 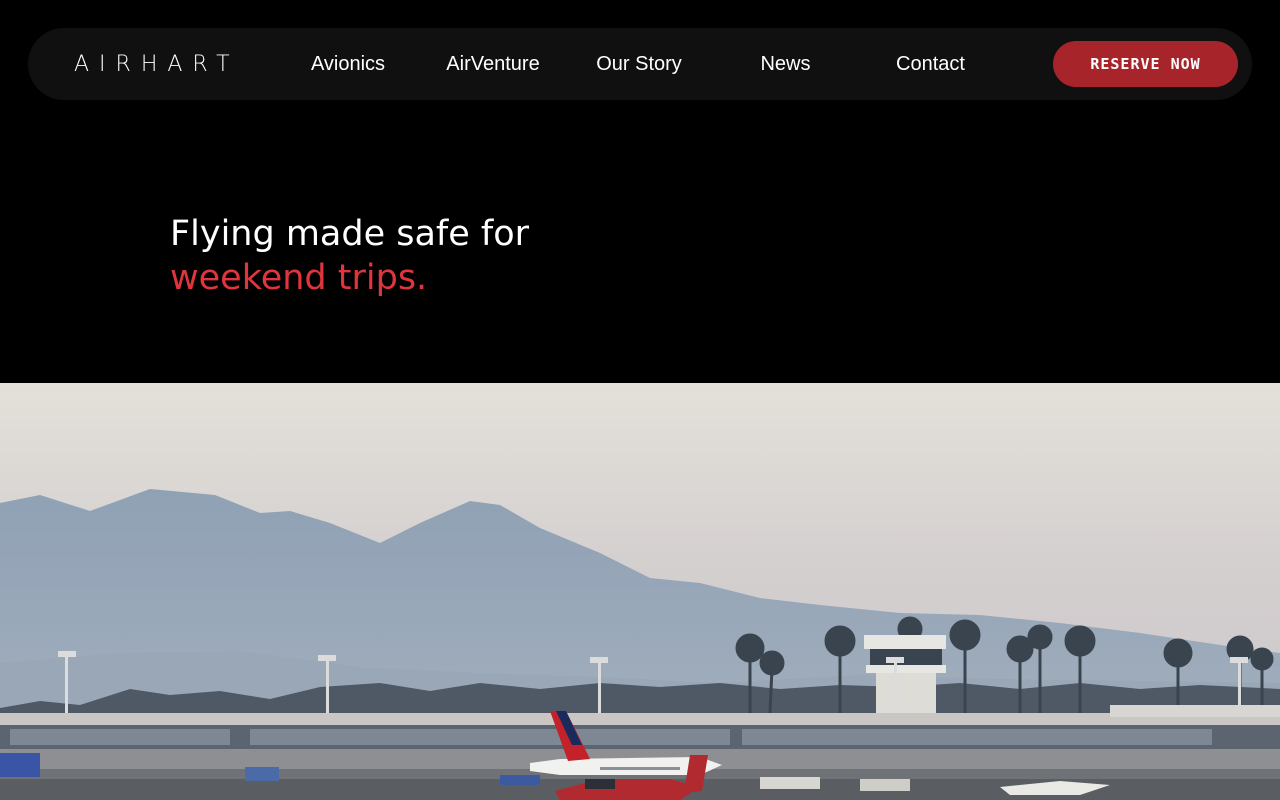 What do you see at coordinates (1145, 64) in the screenshot?
I see `reserve-now-button: RESERVE NOW` at bounding box center [1145, 64].